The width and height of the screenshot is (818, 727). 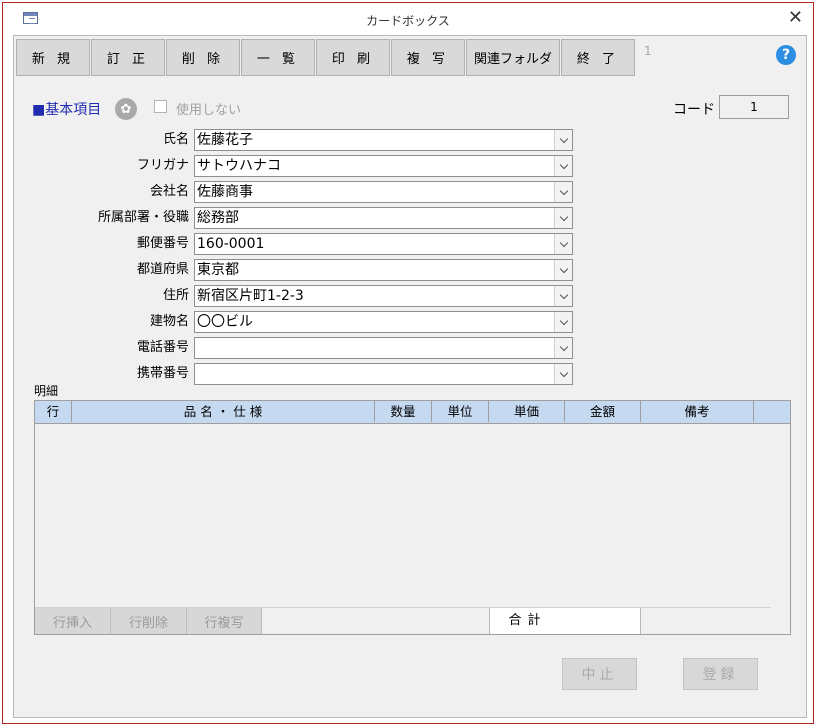 What do you see at coordinates (694, 110) in the screenshot?
I see `code-label: コード` at bounding box center [694, 110].